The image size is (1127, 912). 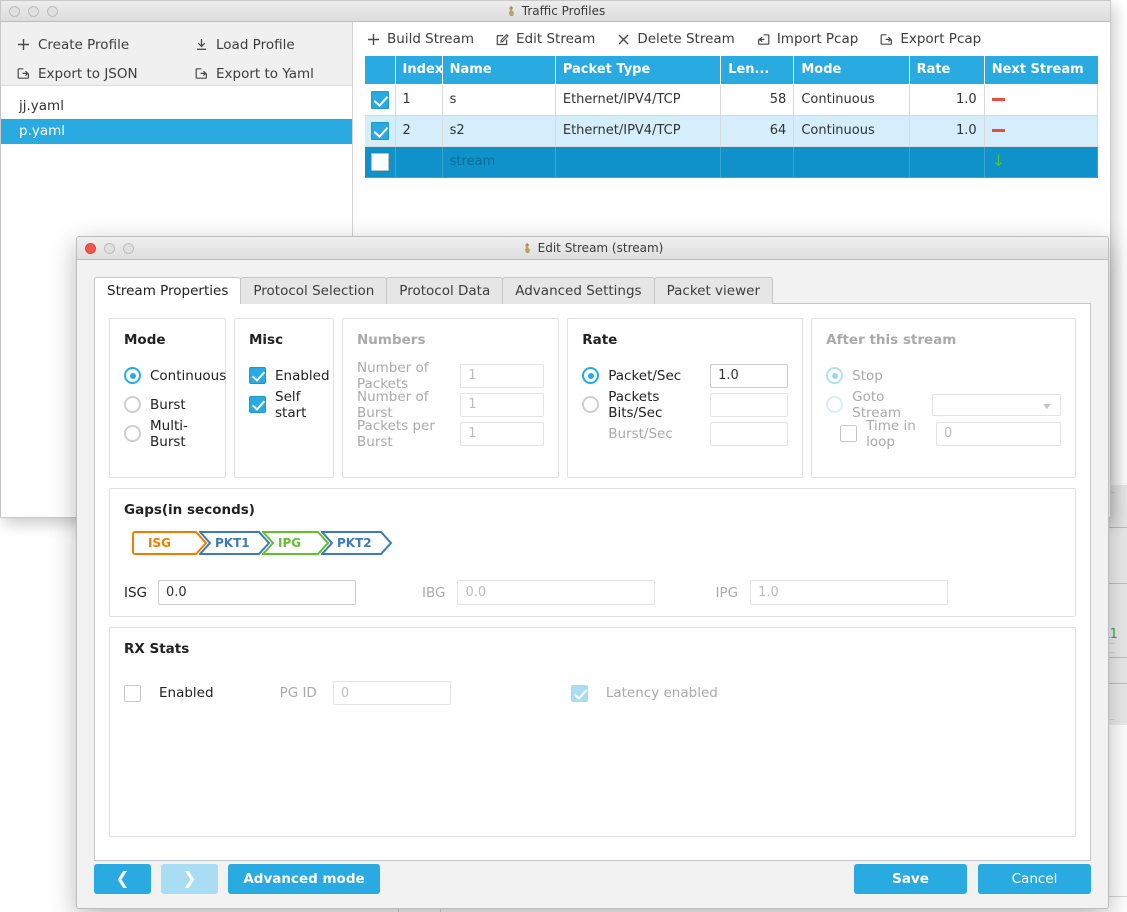 I want to click on radio-mode-burst: Burst, so click(x=167, y=404).